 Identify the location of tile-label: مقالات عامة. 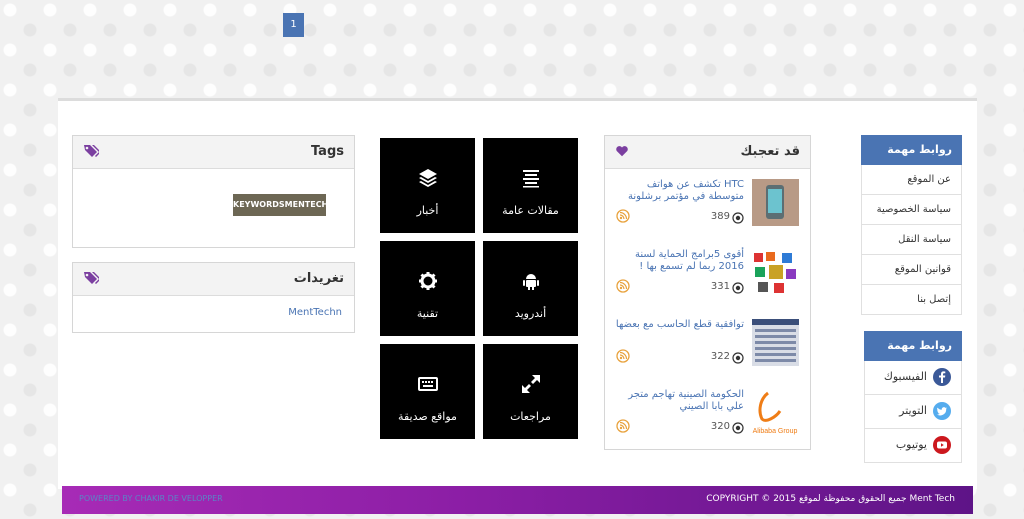
(530, 210).